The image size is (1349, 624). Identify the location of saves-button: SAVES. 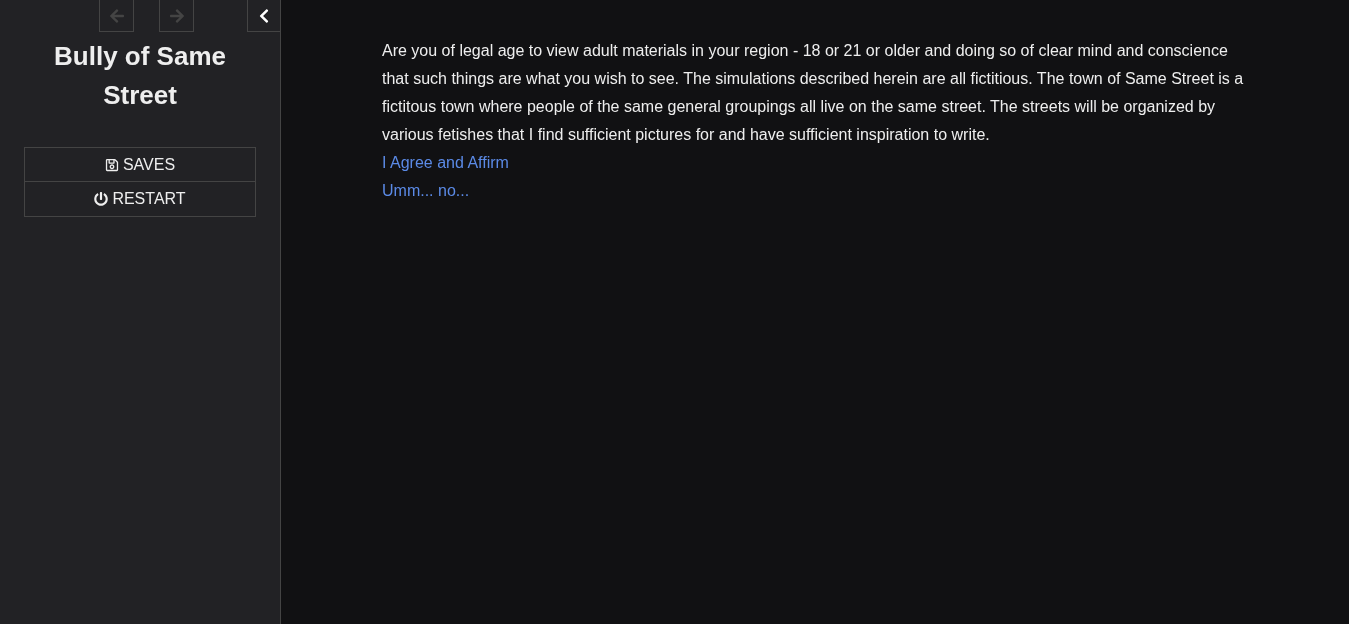
(140, 164).